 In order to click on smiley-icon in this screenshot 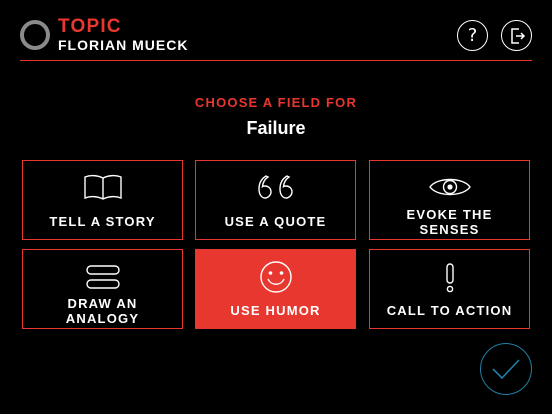, I will do `click(275, 277)`.